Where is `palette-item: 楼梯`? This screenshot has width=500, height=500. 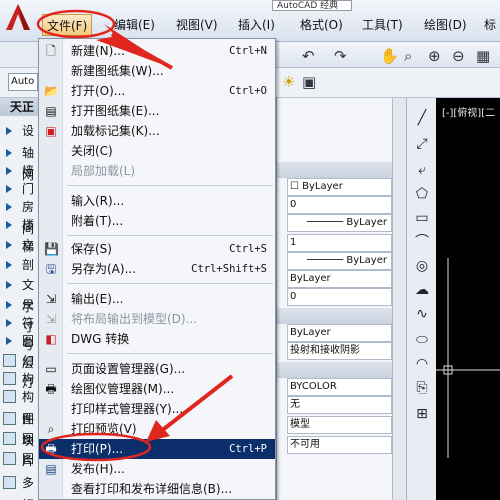
palette-item: 楼梯 is located at coordinates (21, 234).